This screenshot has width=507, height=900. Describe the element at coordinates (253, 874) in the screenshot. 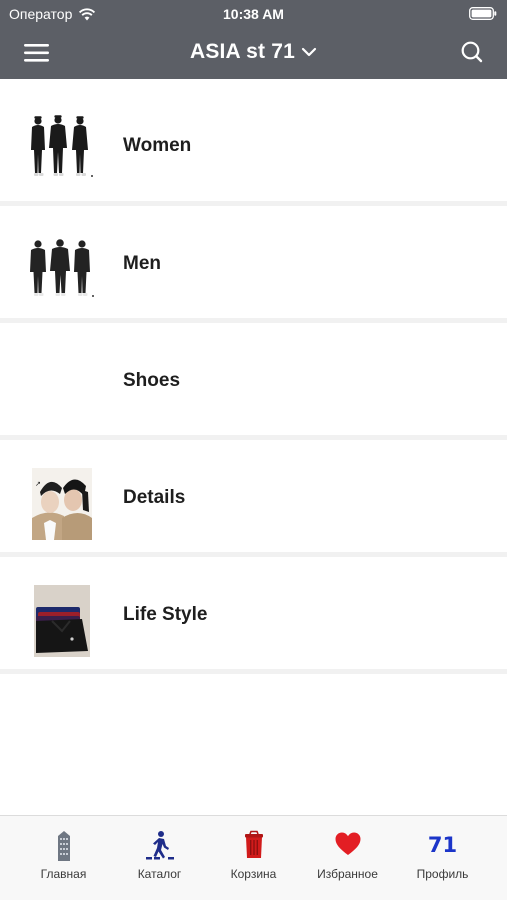

I see `tab-label: Корзина` at that location.